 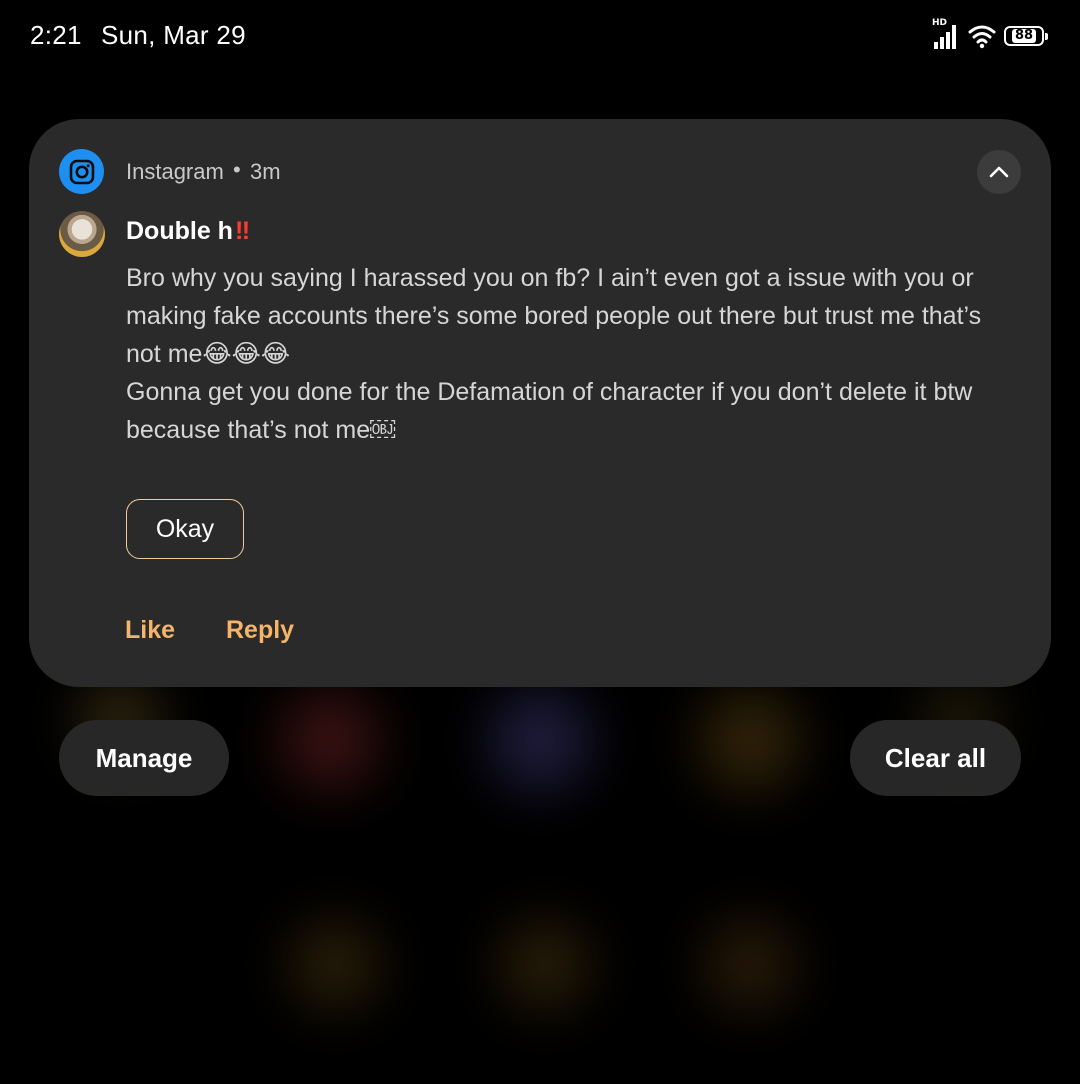 I want to click on sender-name: Double h‼, so click(x=188, y=231).